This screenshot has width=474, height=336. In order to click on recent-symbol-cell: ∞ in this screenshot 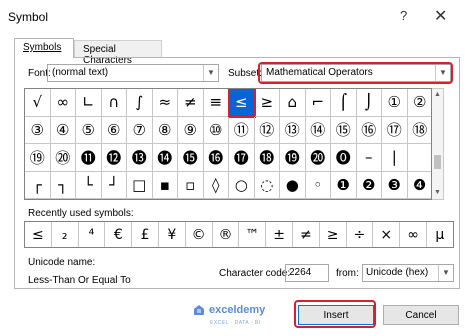, I will do `click(413, 234)`.